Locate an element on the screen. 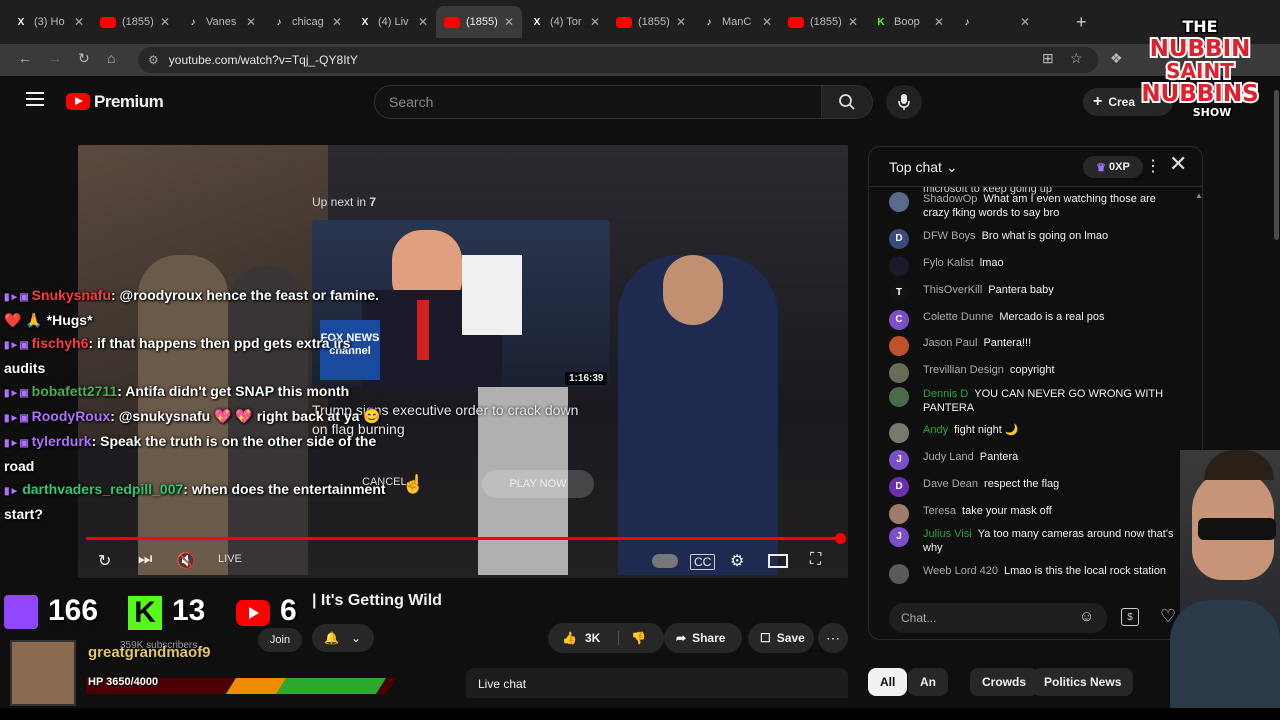  chat-author: Jason Paul is located at coordinates (950, 343).